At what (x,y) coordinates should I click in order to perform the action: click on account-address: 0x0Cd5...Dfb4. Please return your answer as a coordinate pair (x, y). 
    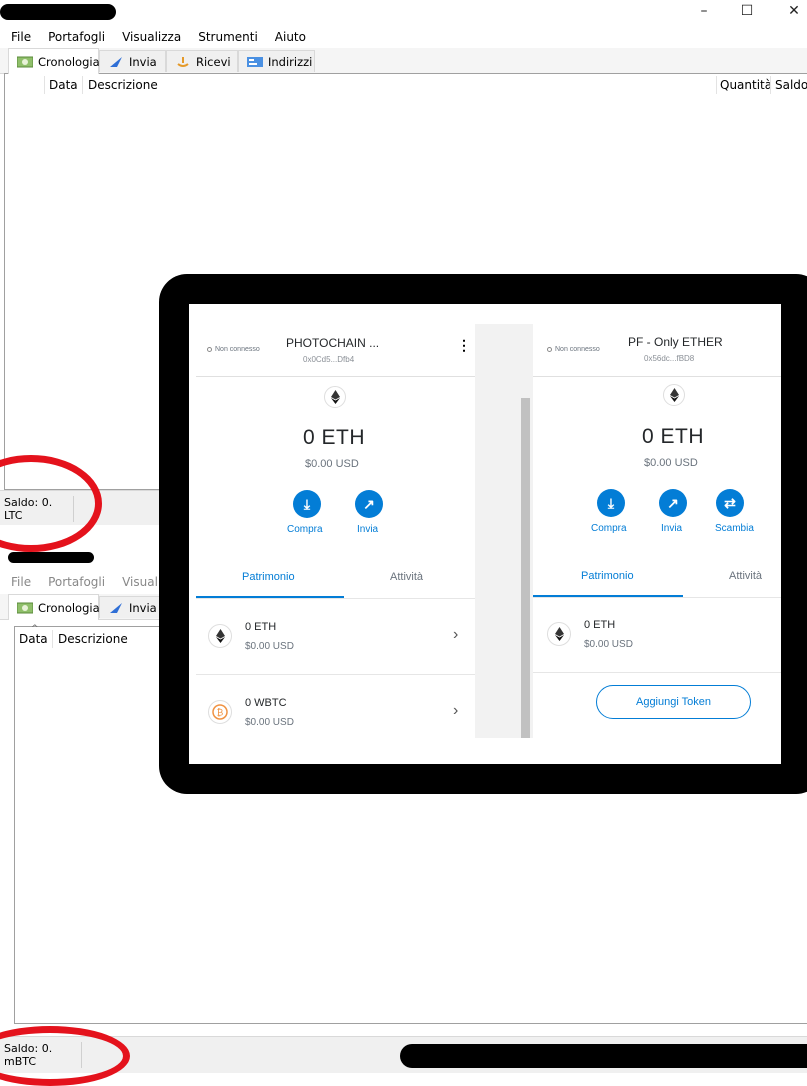
    Looking at the image, I should click on (328, 359).